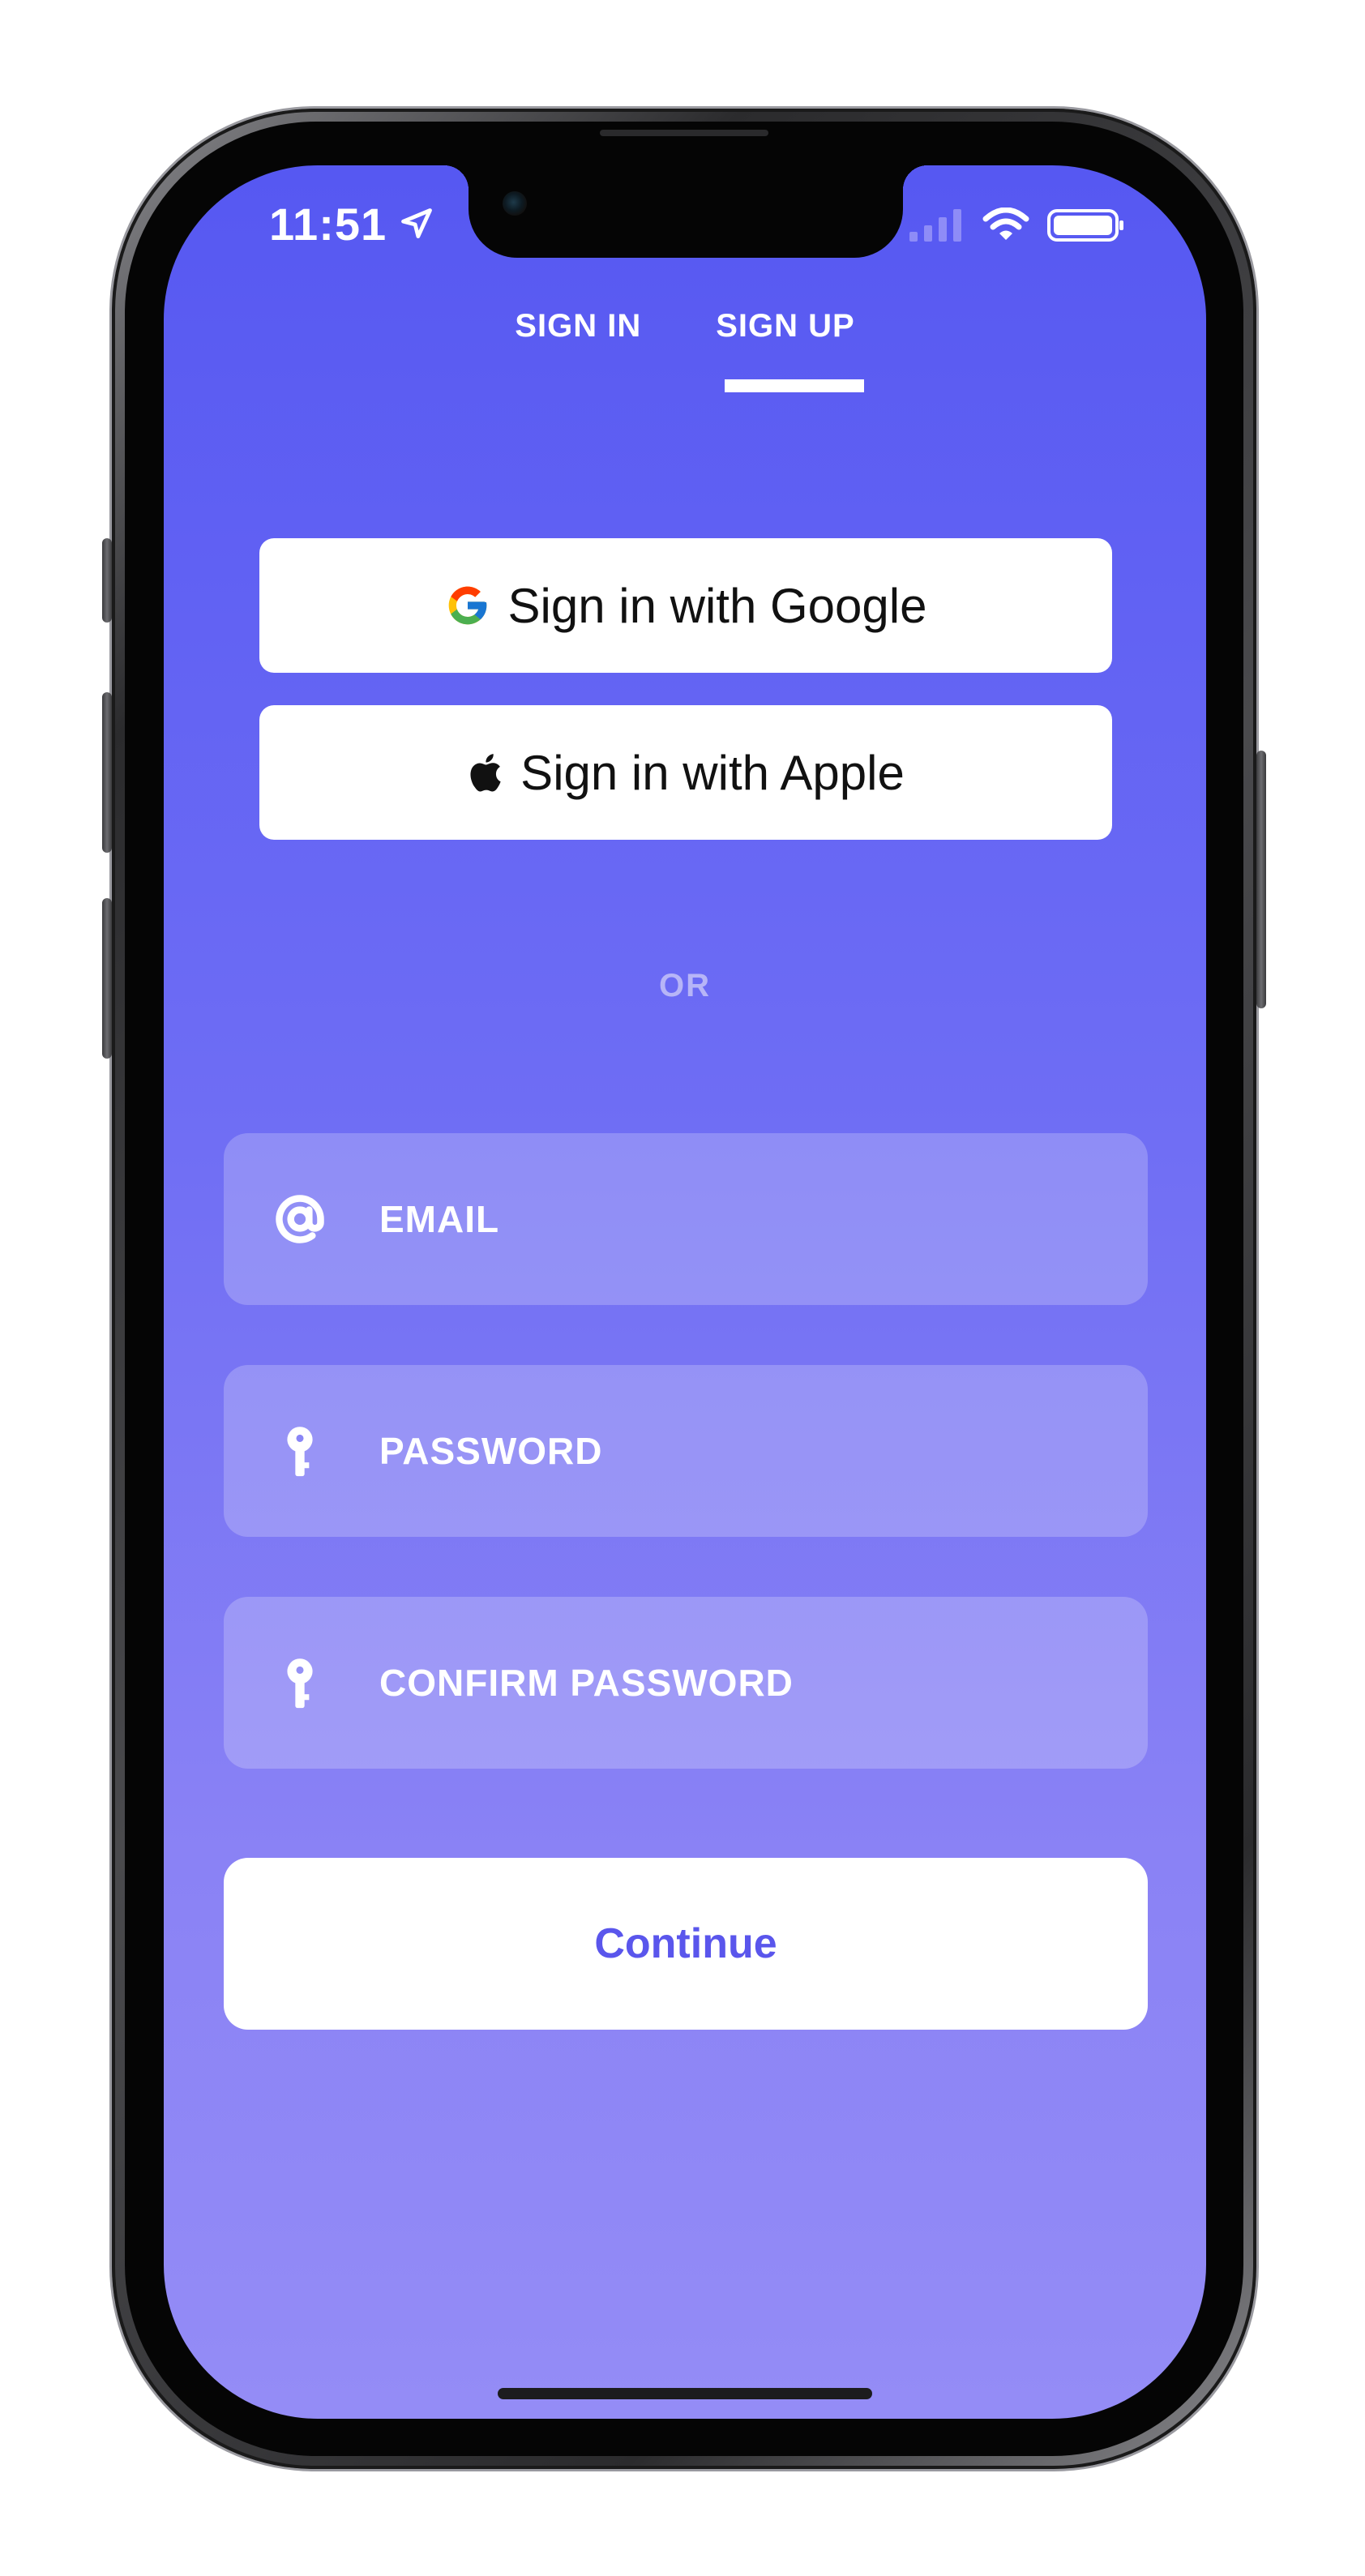  What do you see at coordinates (107, 580) in the screenshot?
I see `side-button-left-silent` at bounding box center [107, 580].